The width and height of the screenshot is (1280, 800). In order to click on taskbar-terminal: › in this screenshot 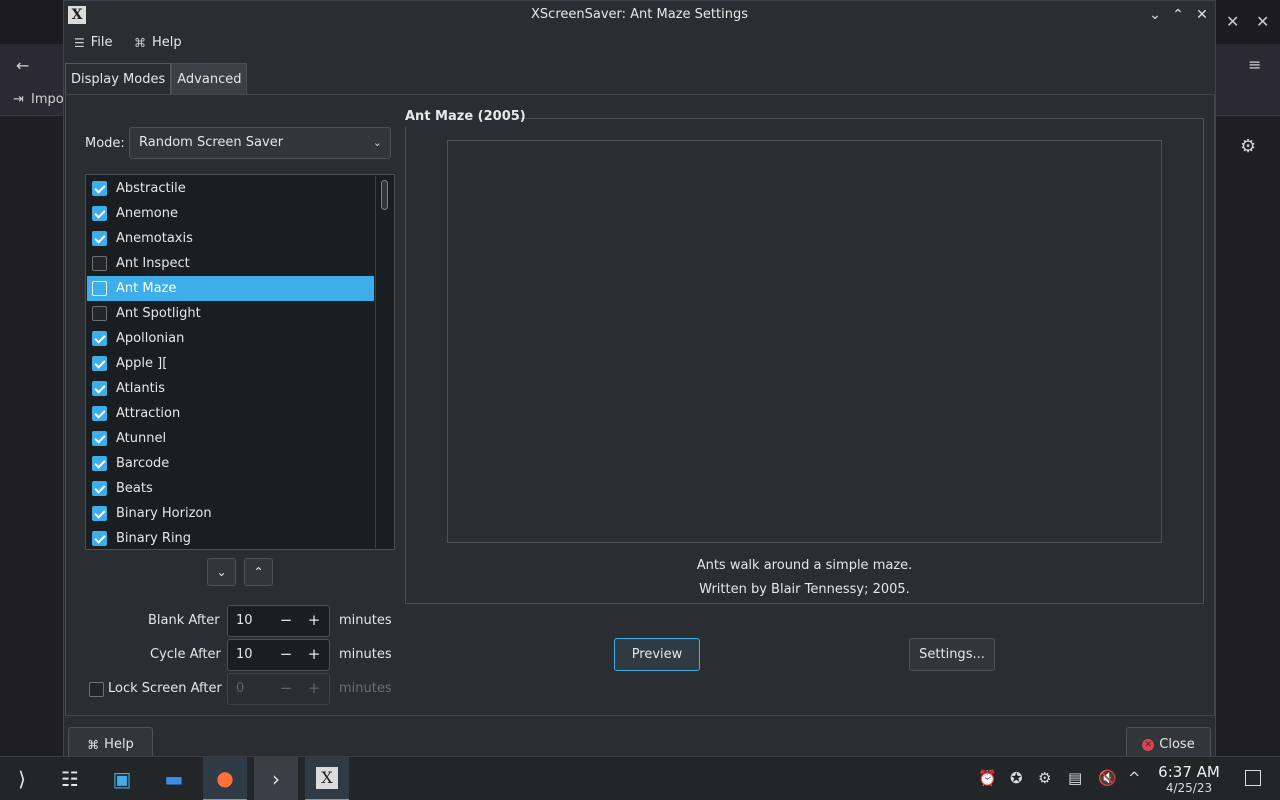, I will do `click(276, 778)`.